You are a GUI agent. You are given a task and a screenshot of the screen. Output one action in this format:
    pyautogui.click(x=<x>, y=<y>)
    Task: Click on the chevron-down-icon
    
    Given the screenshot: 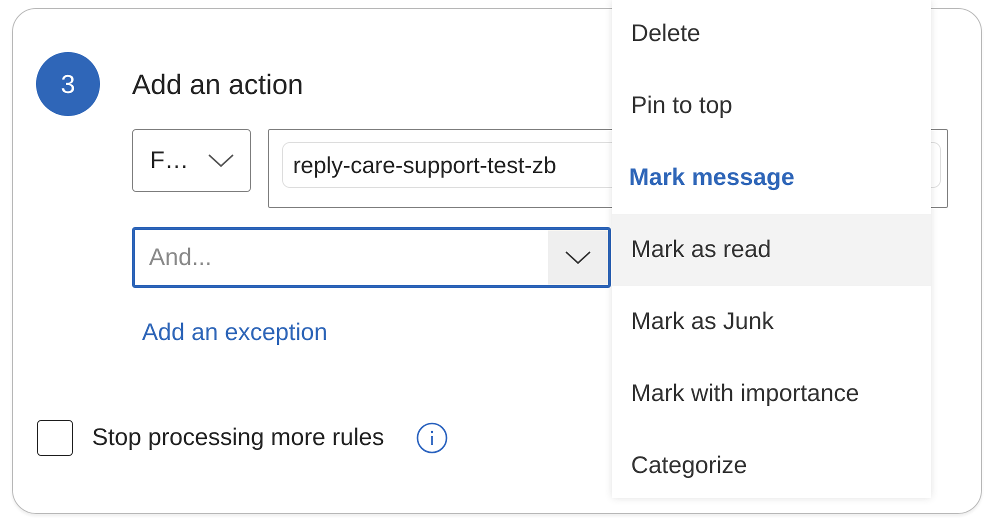 What is the action you would take?
    pyautogui.click(x=221, y=161)
    